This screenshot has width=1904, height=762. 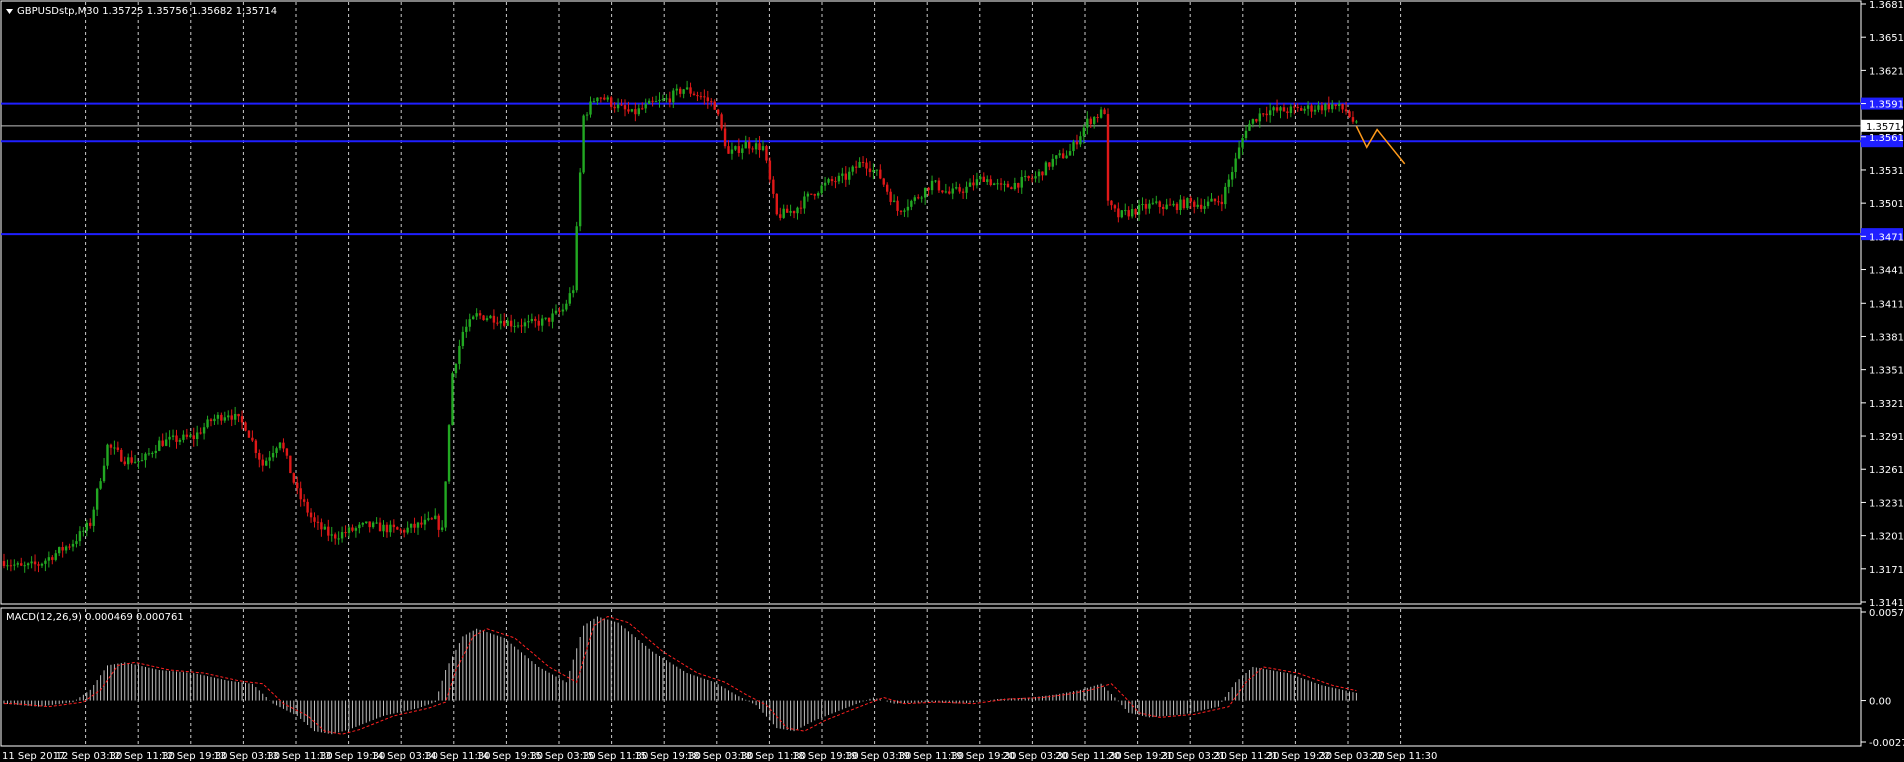 What do you see at coordinates (1886, 371) in the screenshot?
I see `price-tick-label: 1.33510` at bounding box center [1886, 371].